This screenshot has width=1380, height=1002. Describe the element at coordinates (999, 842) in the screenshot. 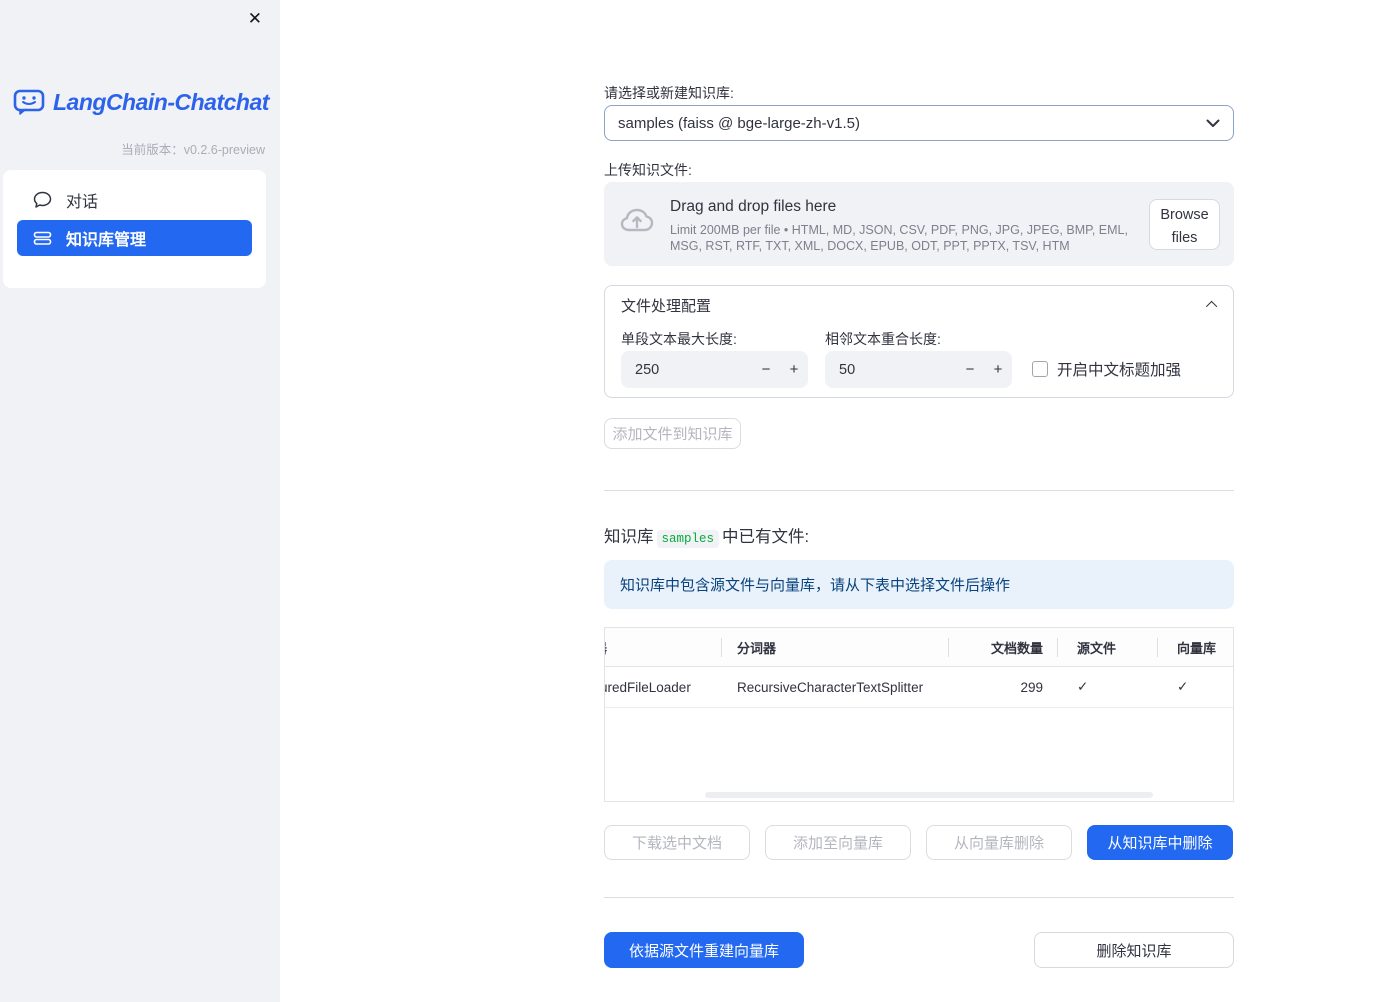

I see `delete-from-vector-store-button: 从向量库删除` at that location.